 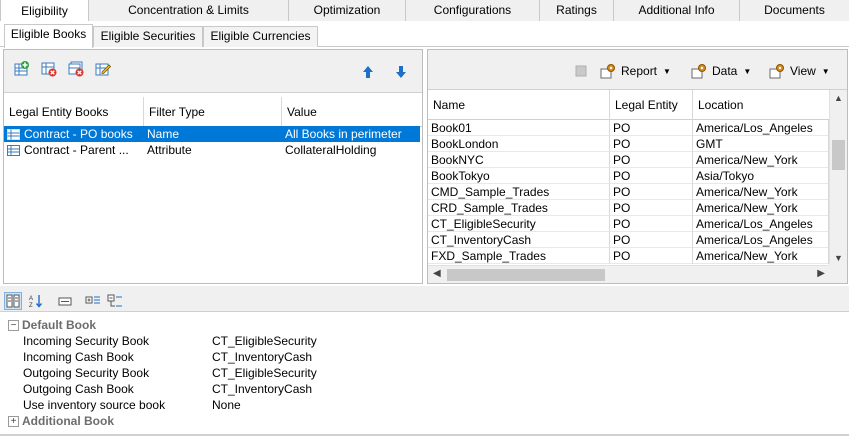 What do you see at coordinates (61, 421) in the screenshot?
I see `category-additional-book: + Additional Book` at bounding box center [61, 421].